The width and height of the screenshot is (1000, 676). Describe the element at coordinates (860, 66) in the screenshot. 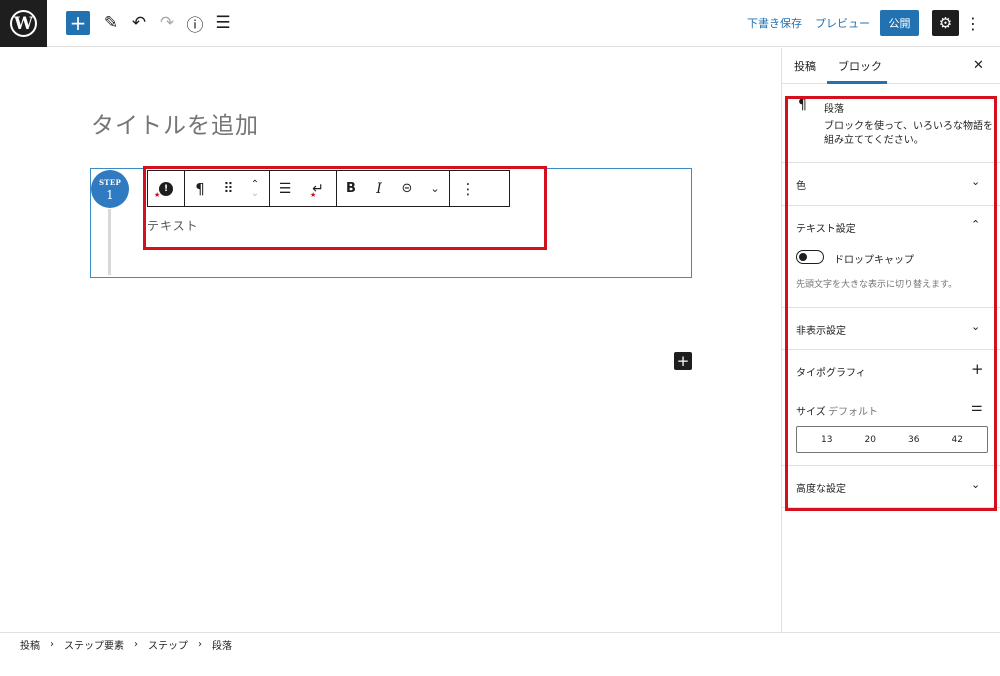

I see `tab-block: ブロック` at that location.